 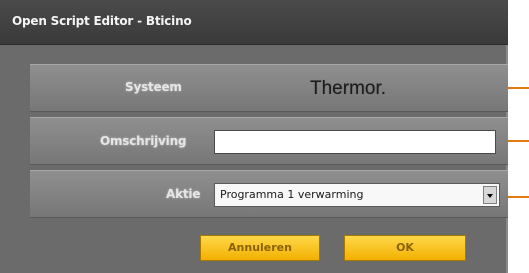 What do you see at coordinates (183, 194) in the screenshot?
I see `action-label: Aktie` at bounding box center [183, 194].